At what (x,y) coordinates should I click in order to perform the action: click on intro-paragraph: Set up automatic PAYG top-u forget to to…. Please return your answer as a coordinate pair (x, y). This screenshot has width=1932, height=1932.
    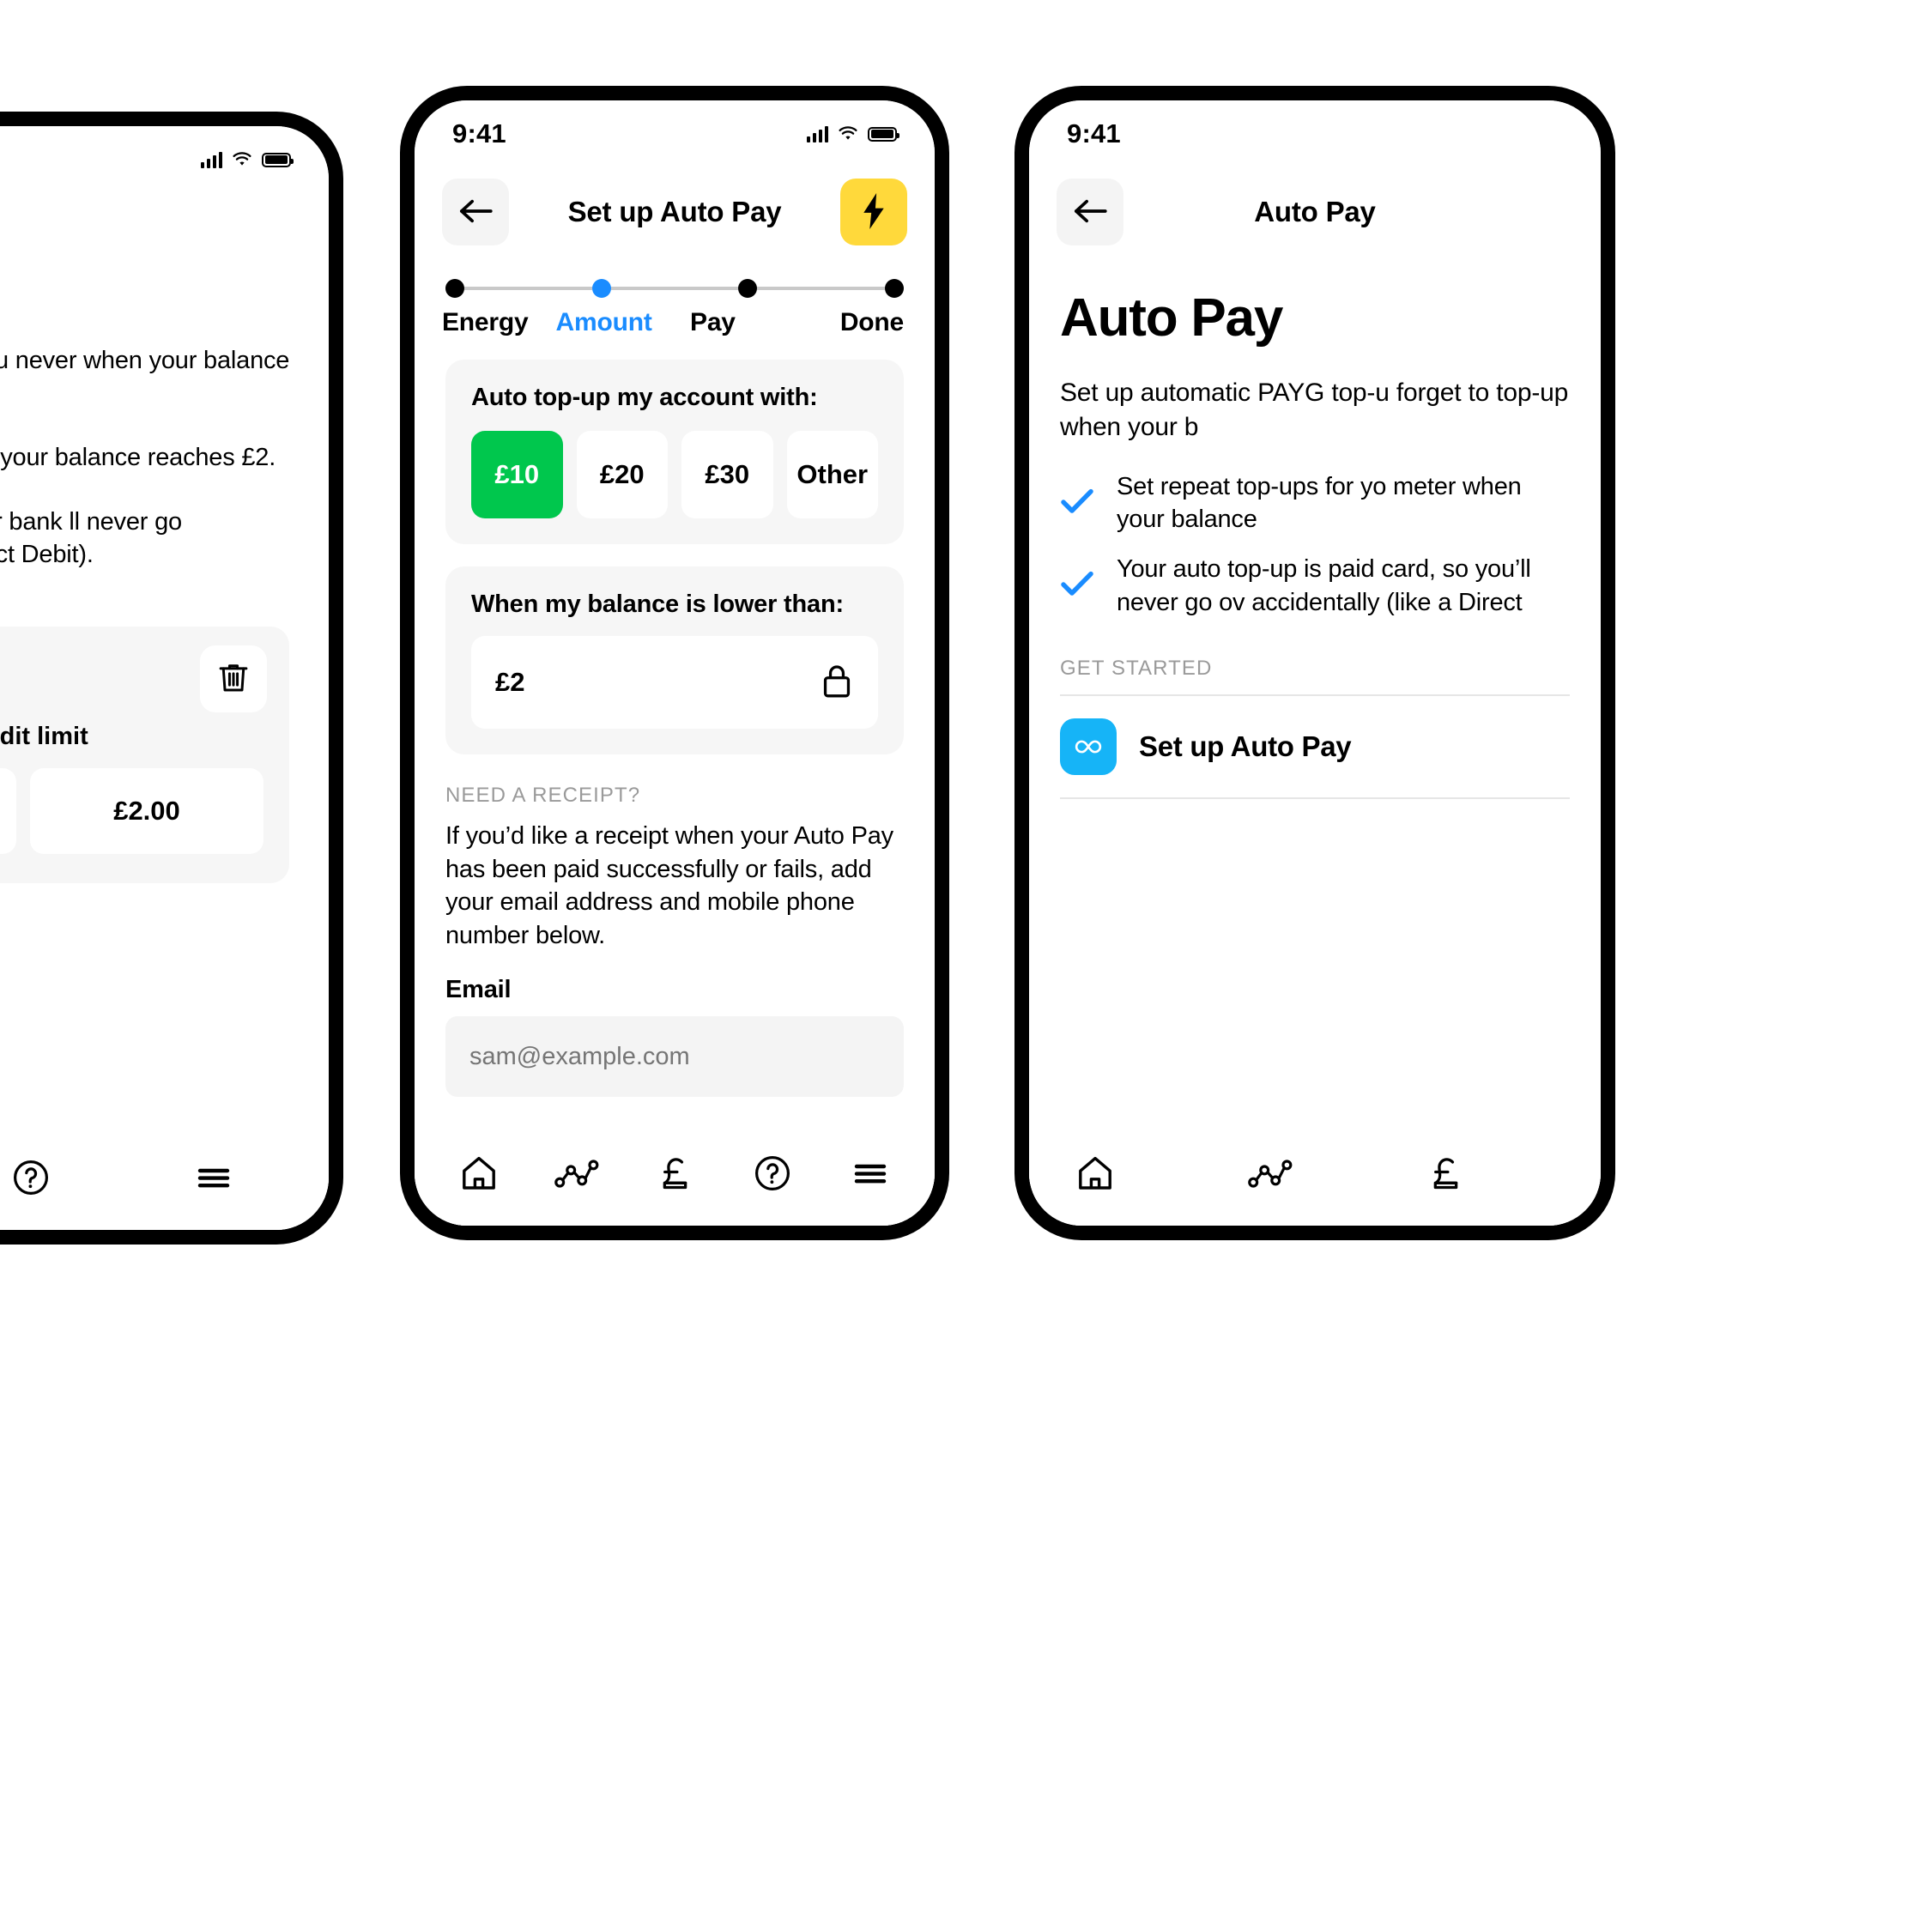
    Looking at the image, I should click on (1315, 410).